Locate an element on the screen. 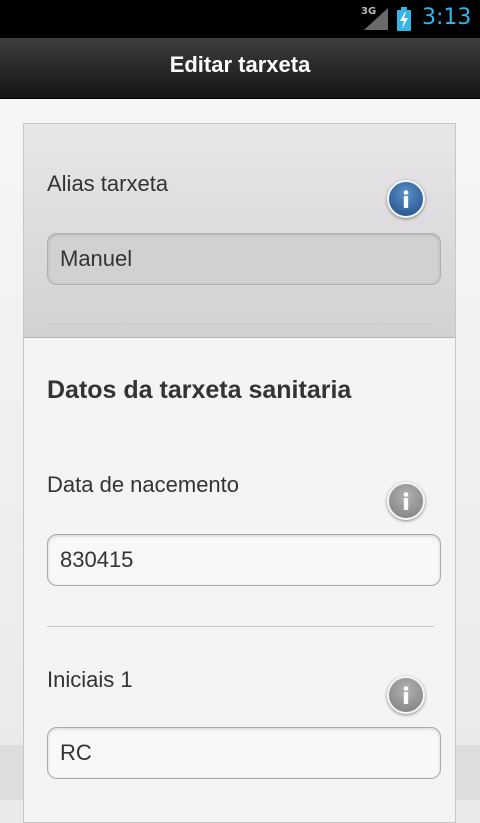  section-title: Datos da tarxeta sanitaria is located at coordinates (199, 390).